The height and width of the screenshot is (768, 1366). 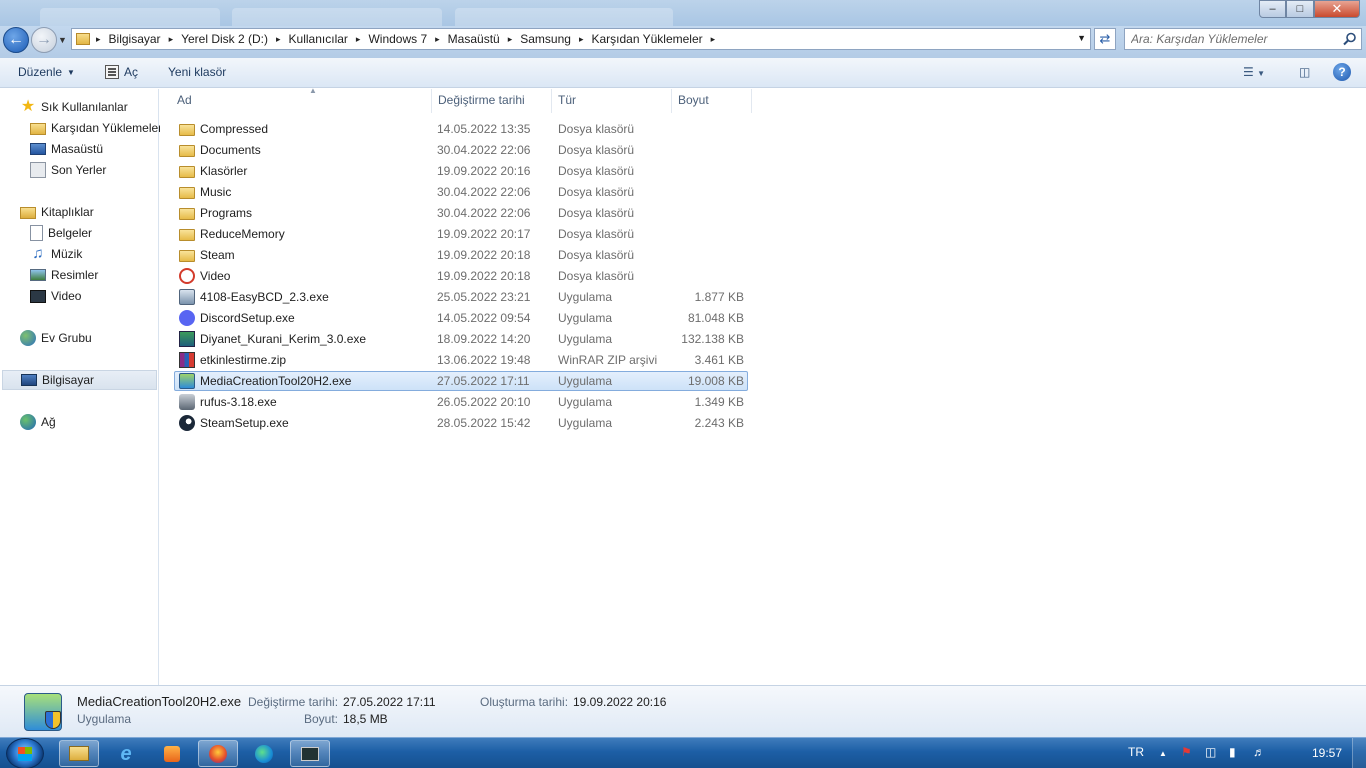 I want to click on volume-icon: ♬, so click(x=1259, y=752).